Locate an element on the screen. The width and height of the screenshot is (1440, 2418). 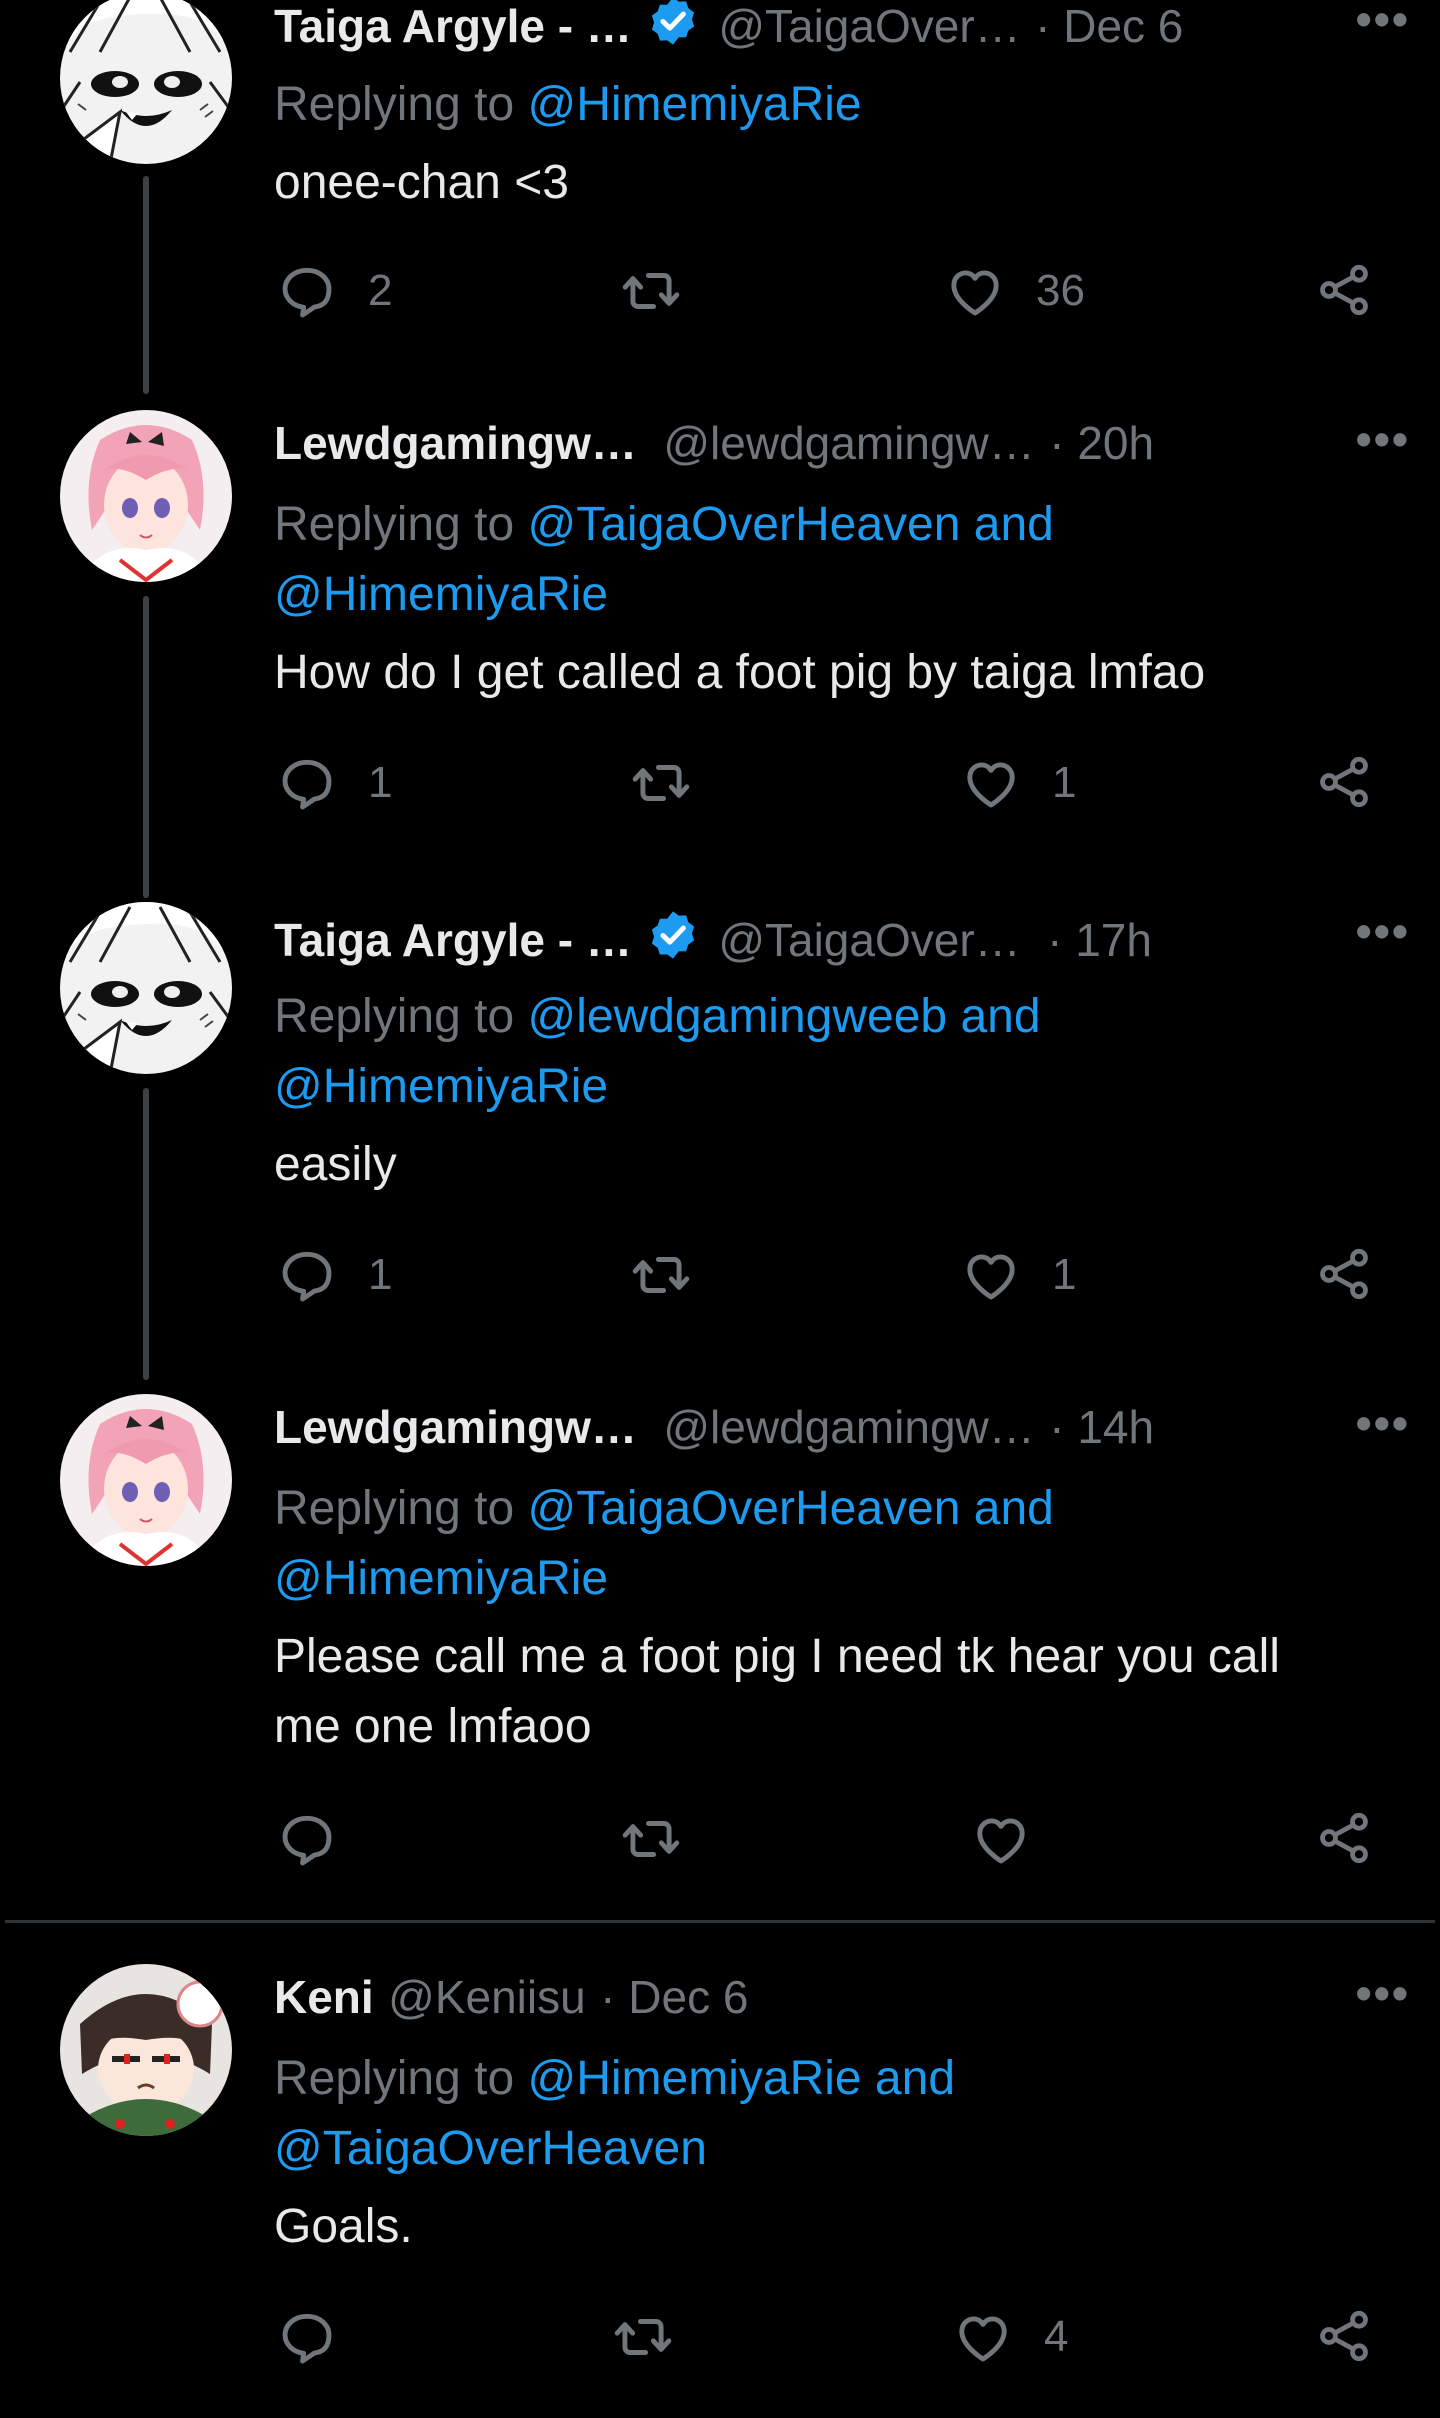
tweet-time: · 14h is located at coordinates (1101, 1427).